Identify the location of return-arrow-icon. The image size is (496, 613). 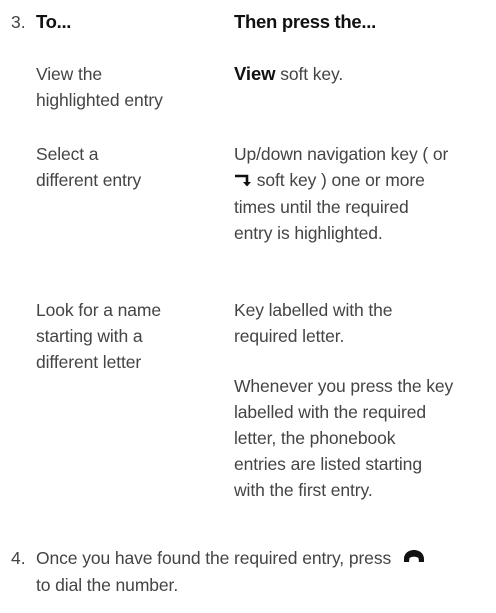
(243, 181).